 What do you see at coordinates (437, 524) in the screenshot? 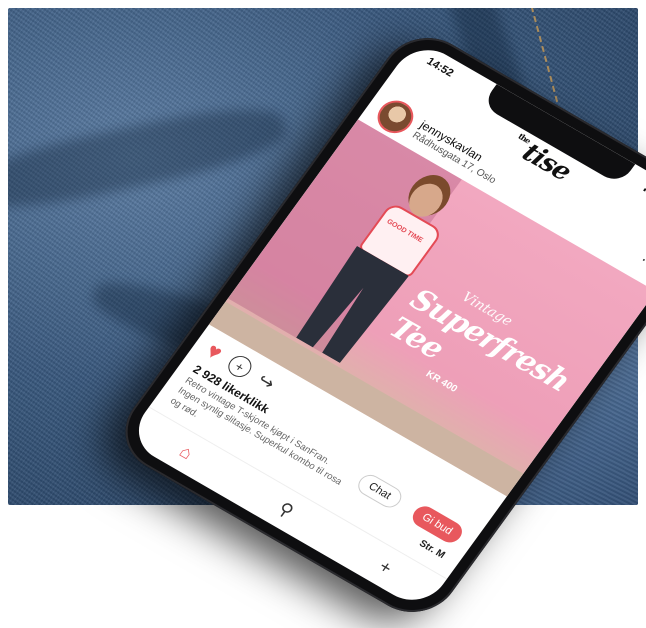
I see `bid-button: Gi bud` at bounding box center [437, 524].